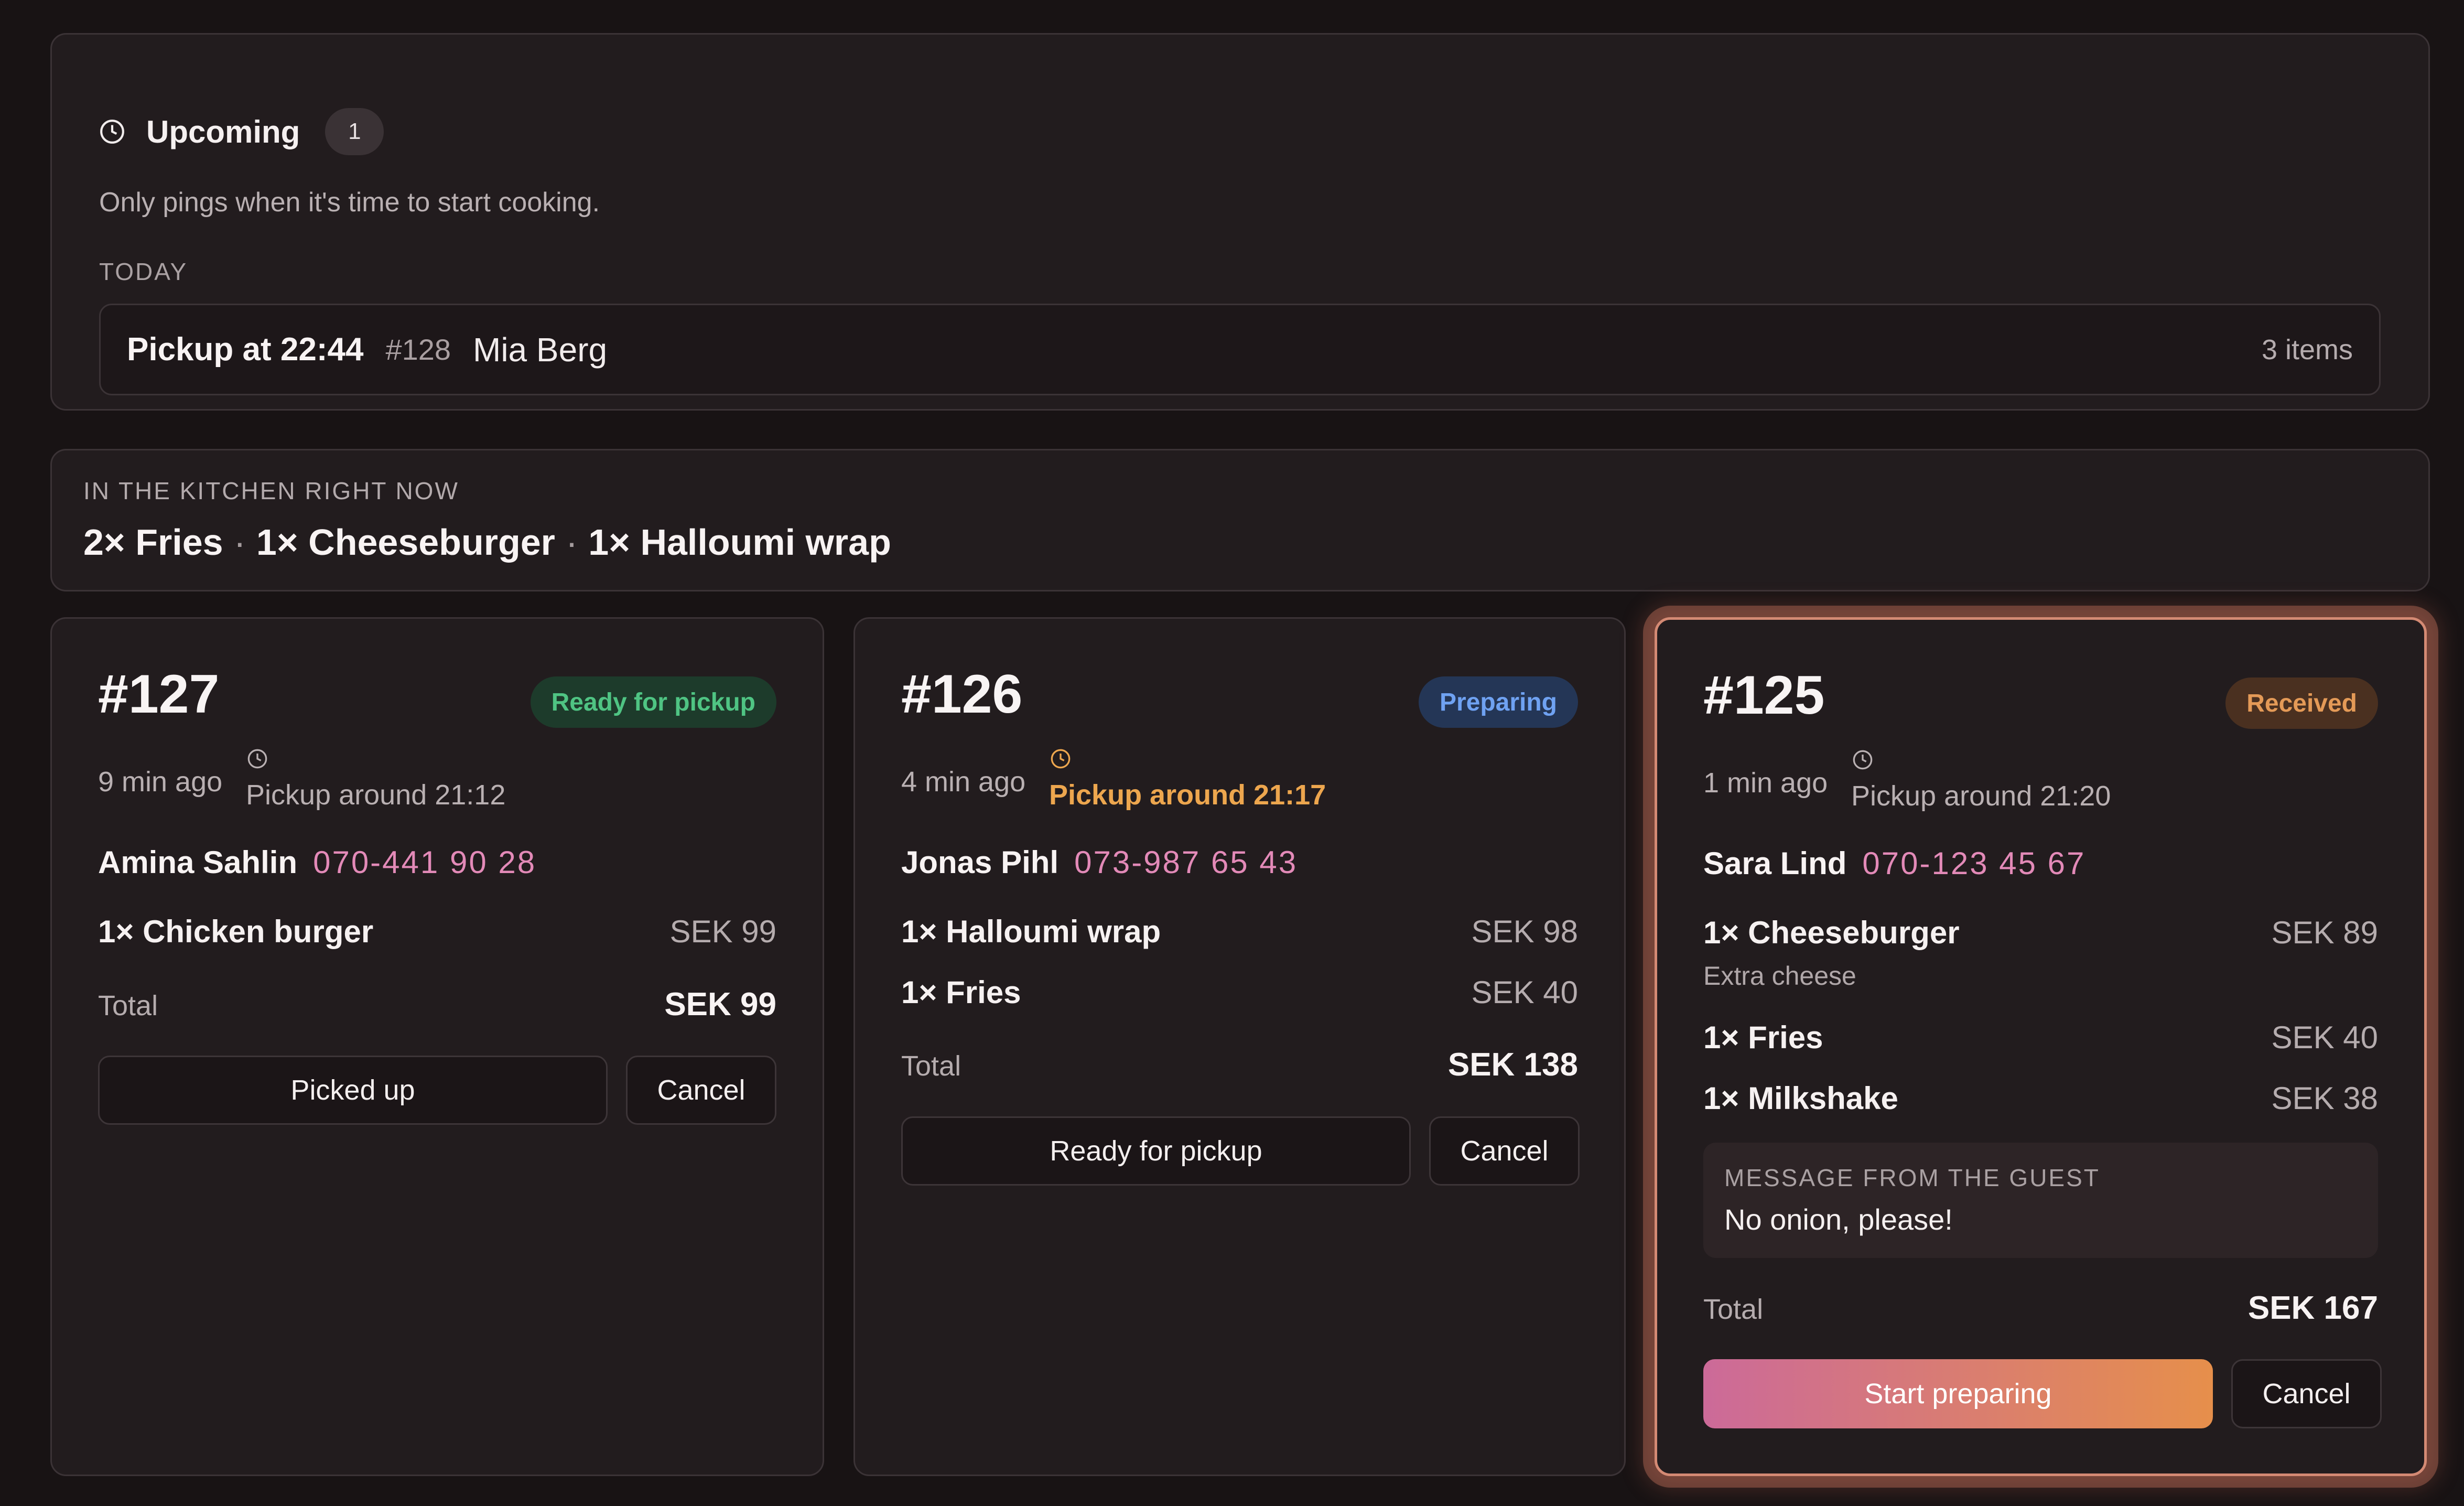  Describe the element at coordinates (1832, 932) in the screenshot. I see `item-name: 1× Cheeseburger` at that location.